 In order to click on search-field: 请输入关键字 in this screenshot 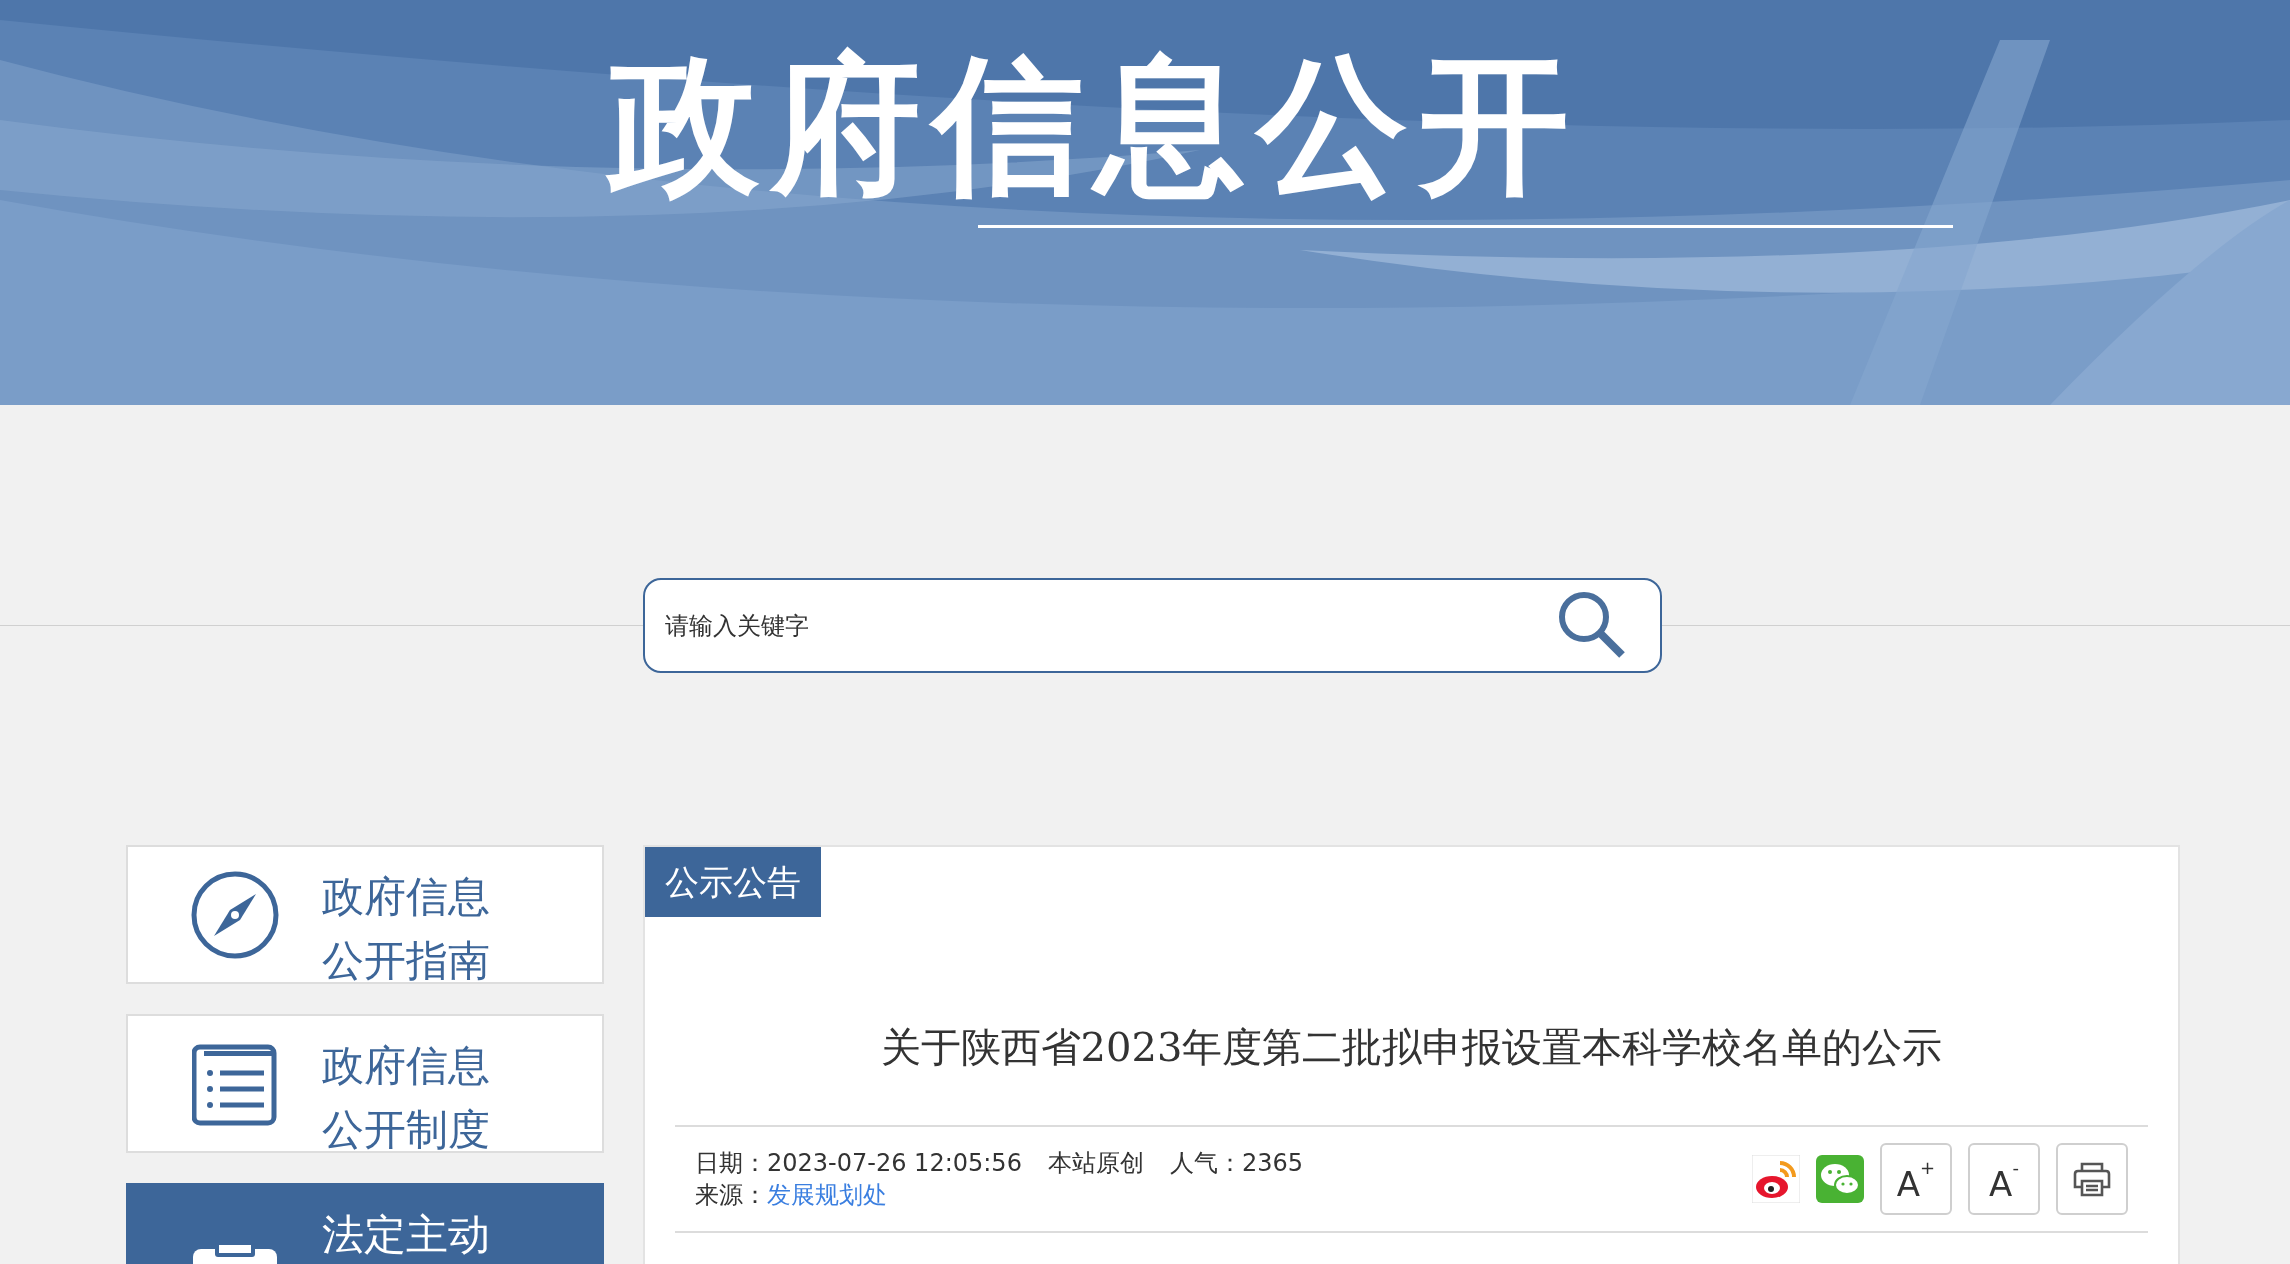, I will do `click(1152, 625)`.